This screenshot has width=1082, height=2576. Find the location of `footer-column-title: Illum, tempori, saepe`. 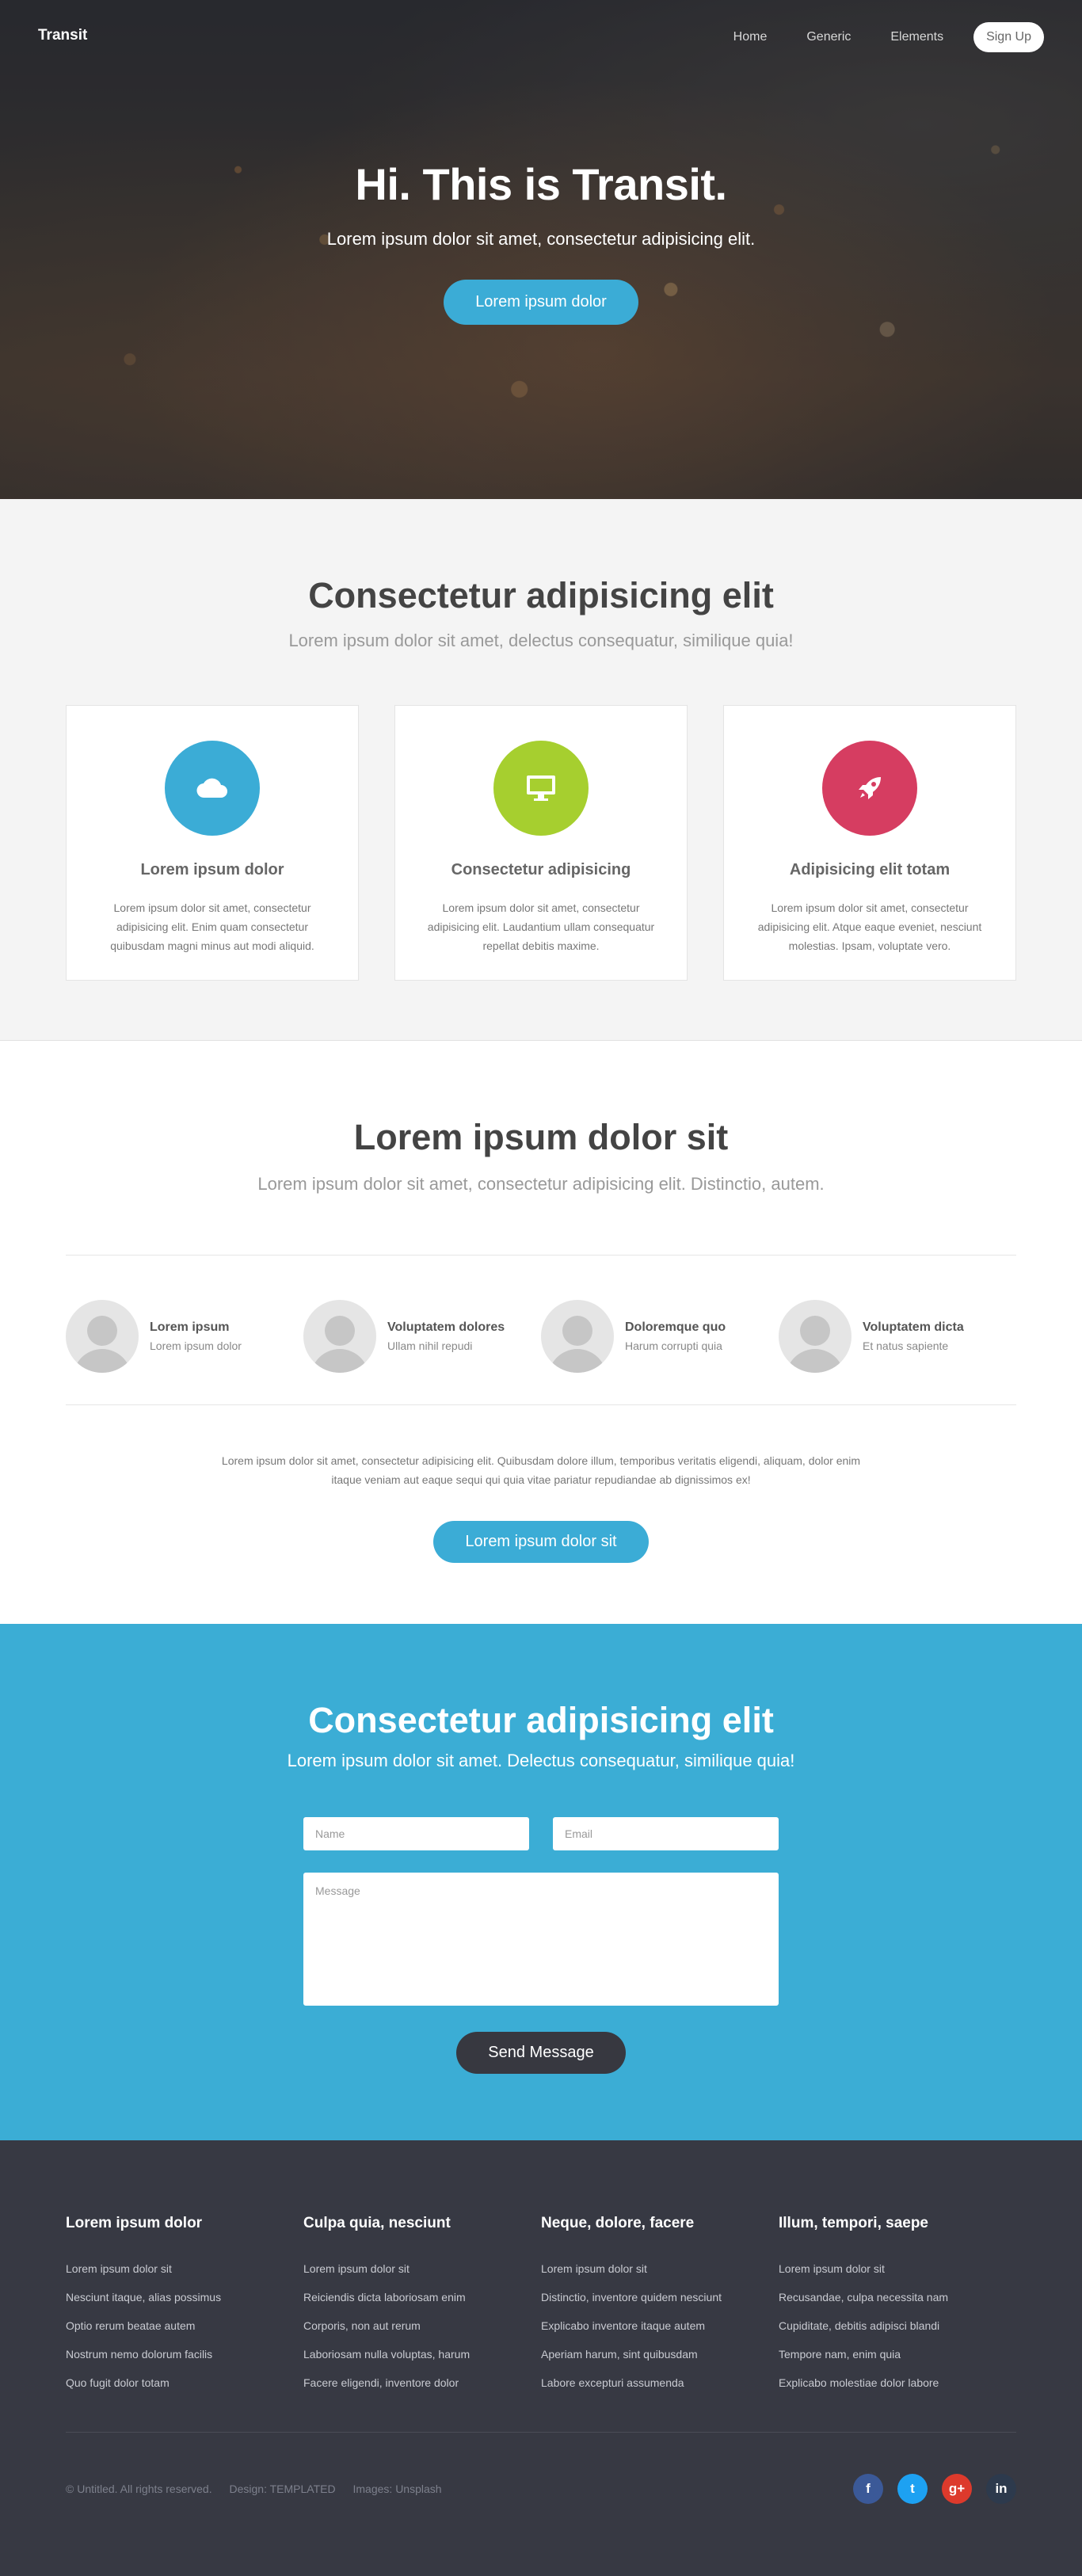

footer-column-title: Illum, tempori, saepe is located at coordinates (853, 2223).